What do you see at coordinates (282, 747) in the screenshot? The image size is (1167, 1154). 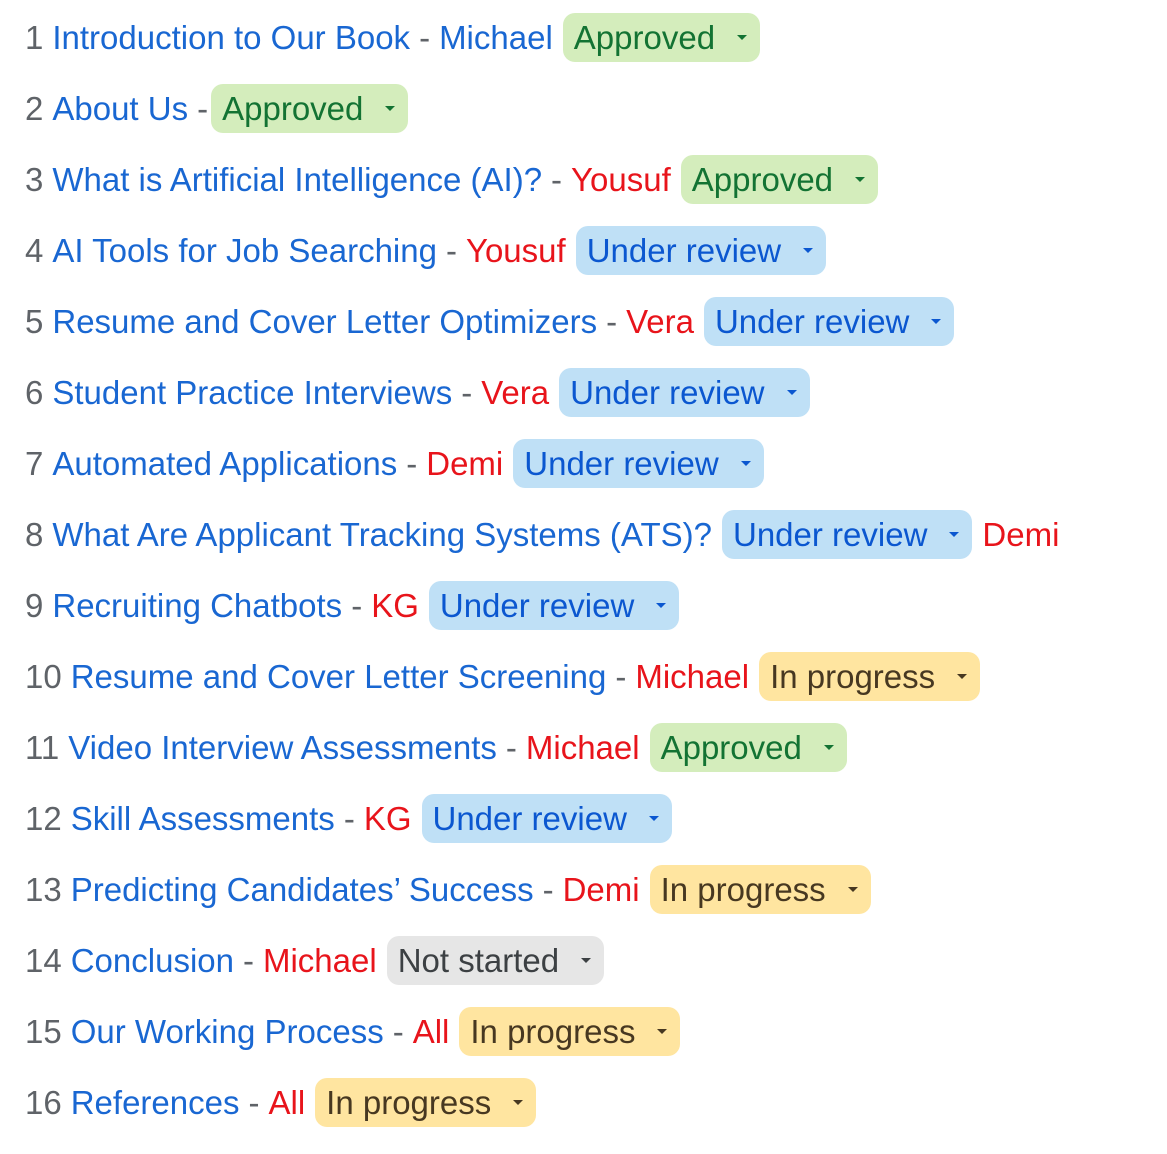 I see `chapter-title-link: Video Interview Assessments` at bounding box center [282, 747].